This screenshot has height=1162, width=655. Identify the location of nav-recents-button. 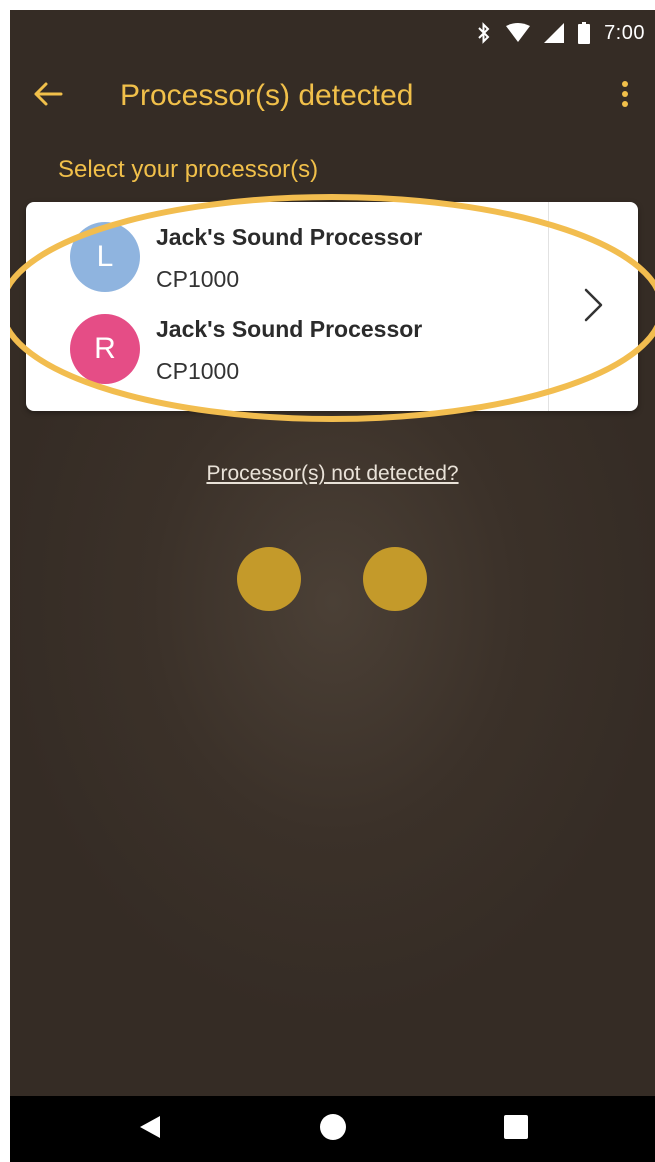
(516, 1129).